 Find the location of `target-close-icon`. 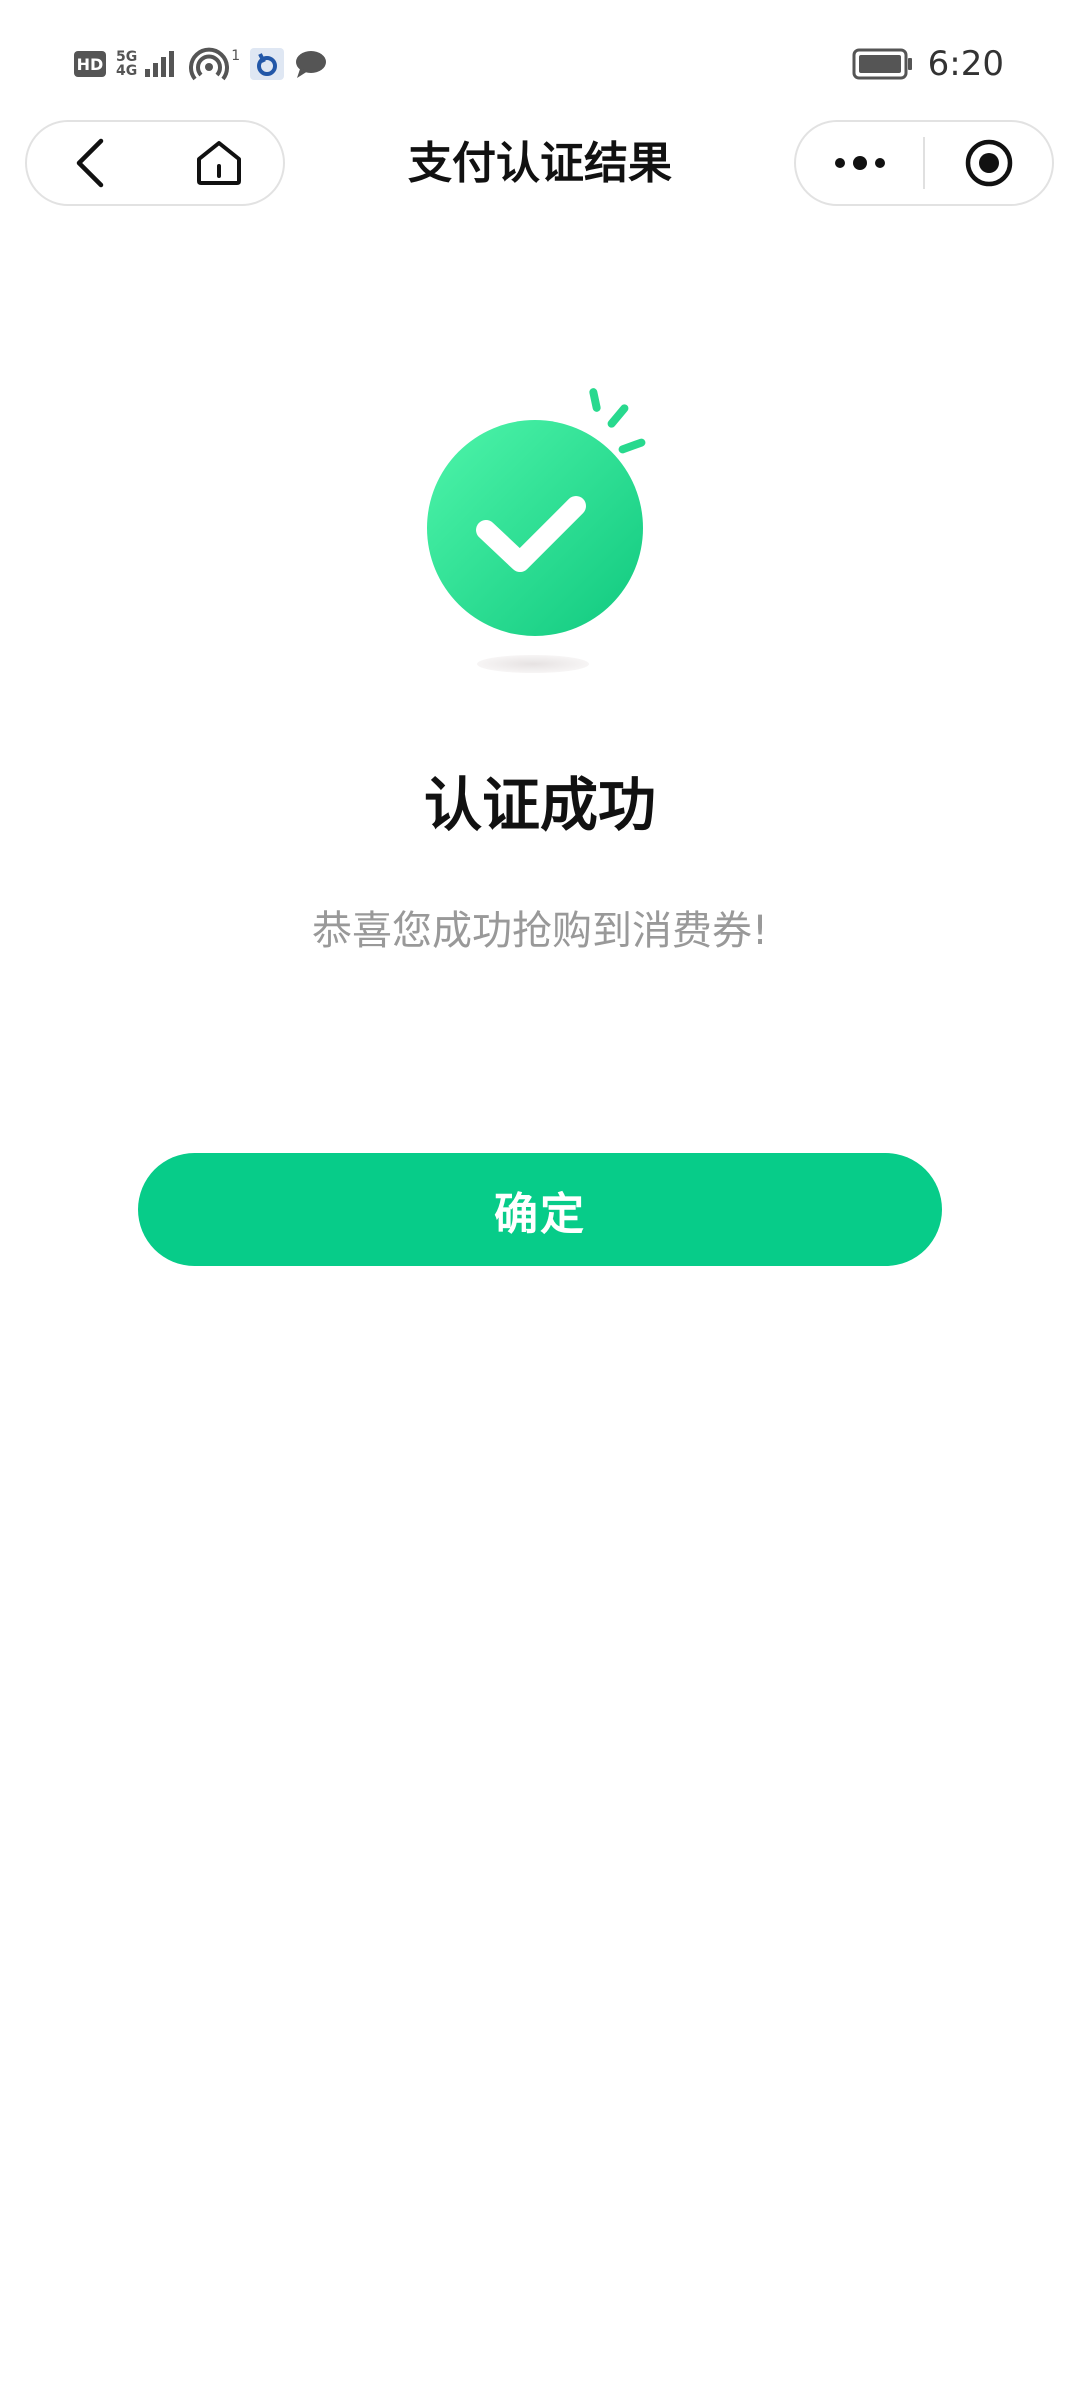

target-close-icon is located at coordinates (988, 163).